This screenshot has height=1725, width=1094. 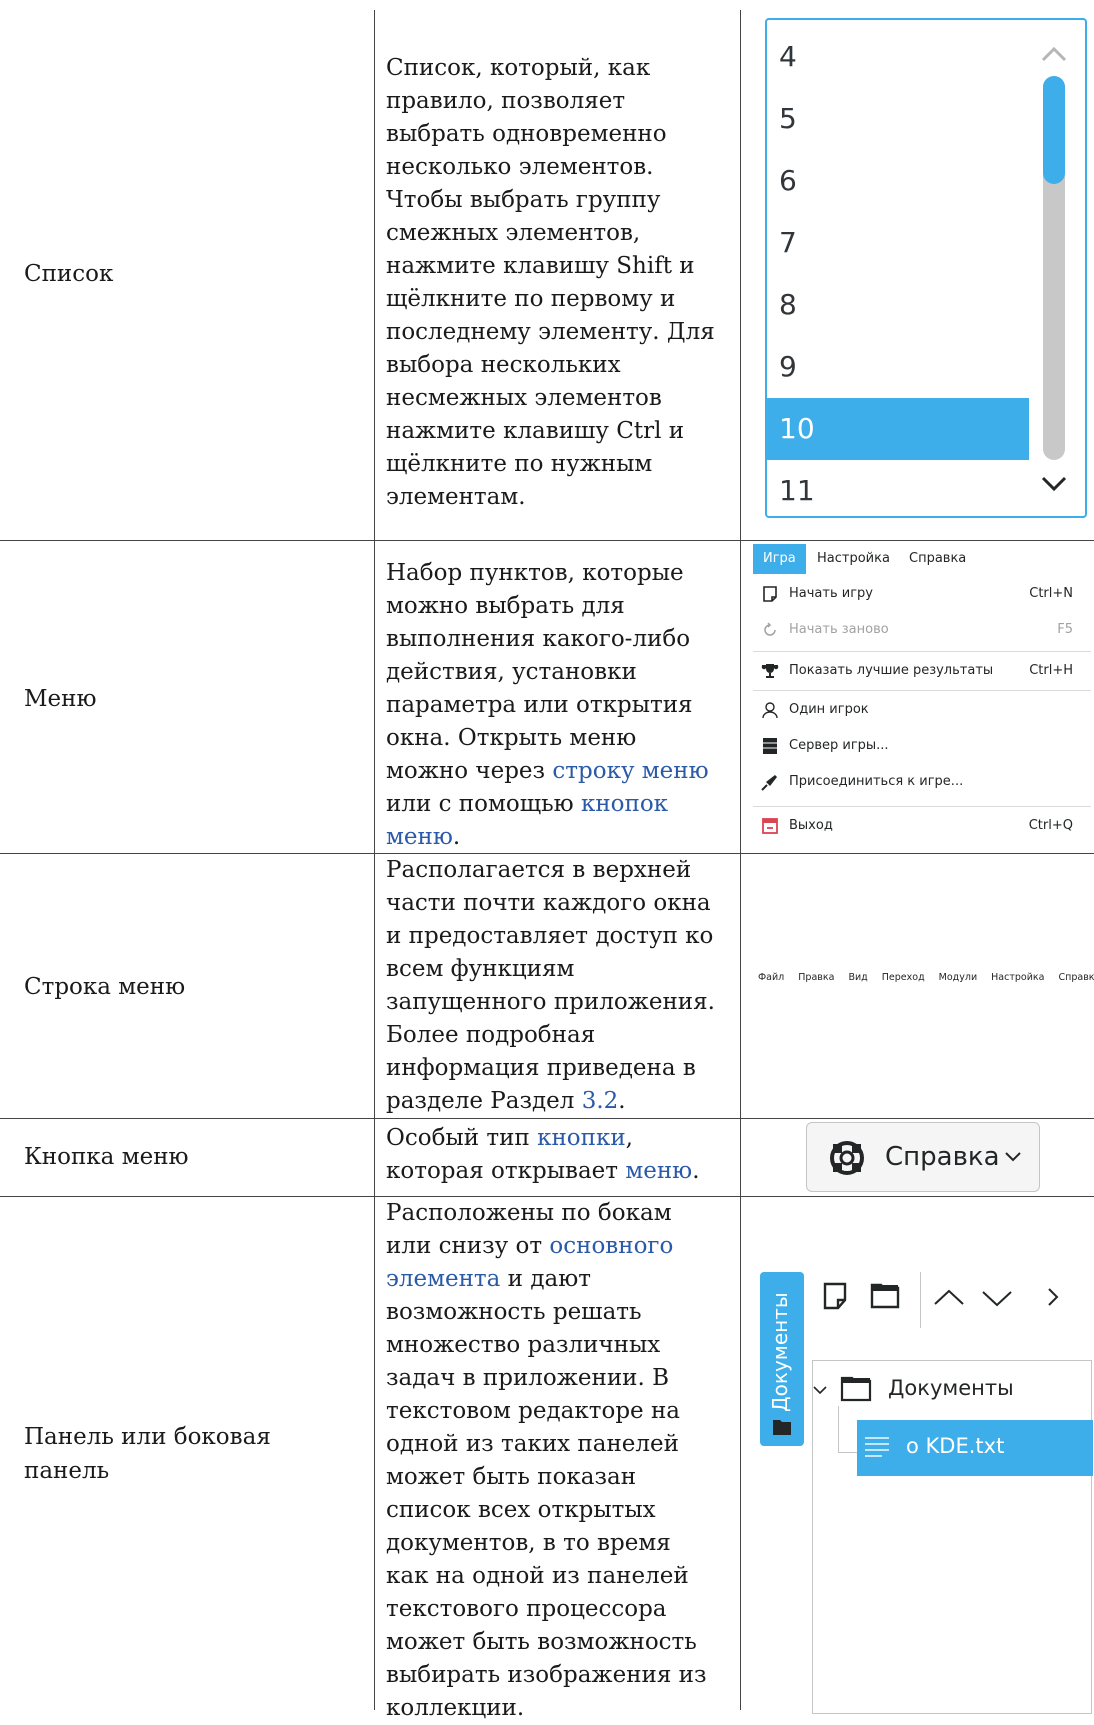 What do you see at coordinates (1076, 977) in the screenshot?
I see `menubar-item-help: Справка` at bounding box center [1076, 977].